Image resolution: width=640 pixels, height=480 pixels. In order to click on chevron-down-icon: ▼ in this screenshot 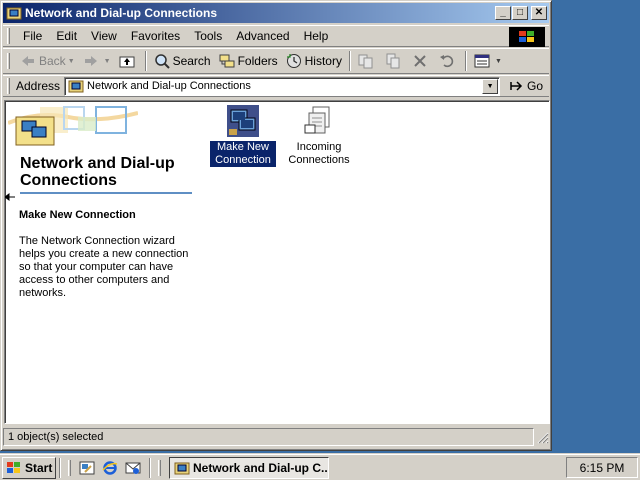, I will do `click(490, 86)`.